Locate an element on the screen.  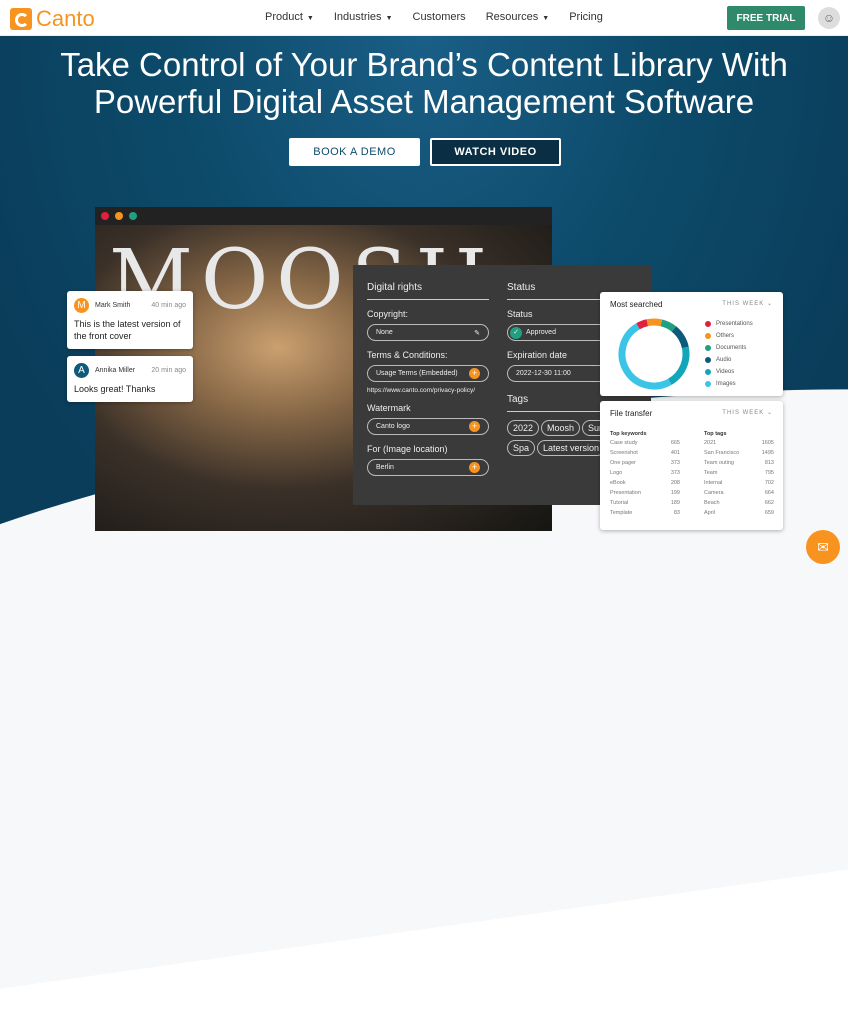
row-count: 1495 is located at coordinates (767, 453).